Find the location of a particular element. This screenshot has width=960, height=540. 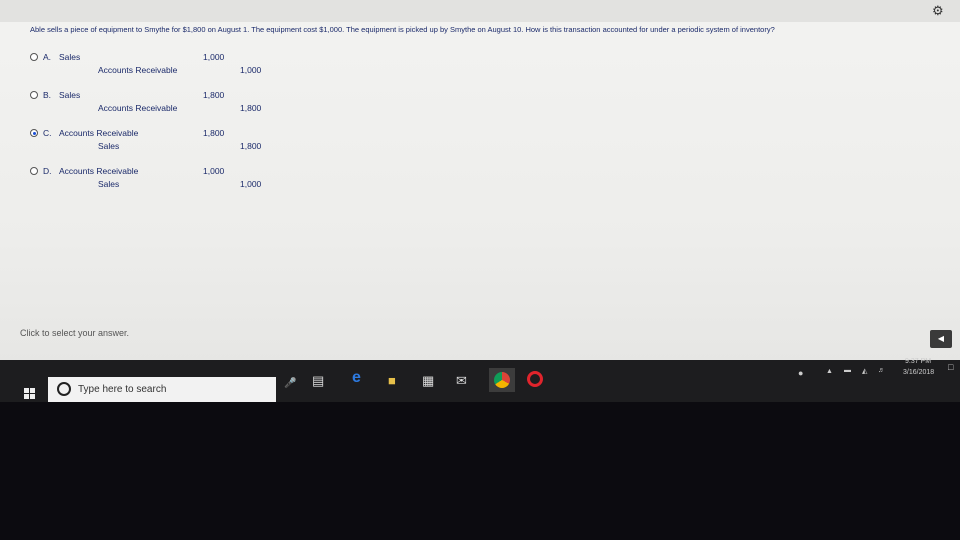

option-b: B. Sales Accounts Receivable 1,800 1,800 is located at coordinates (158, 107).